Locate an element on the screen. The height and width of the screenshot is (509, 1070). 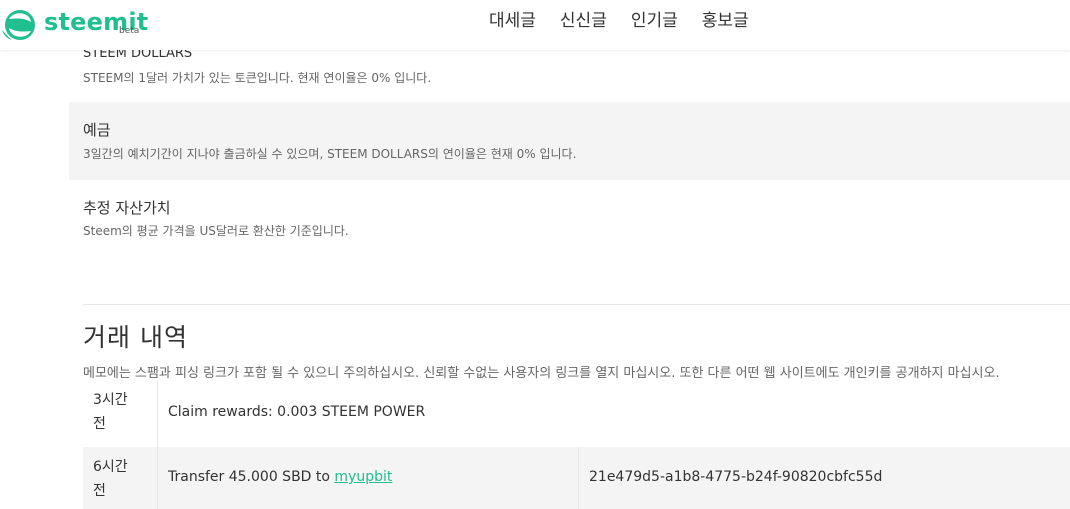
steemit-logo-icon is located at coordinates (18, 25).